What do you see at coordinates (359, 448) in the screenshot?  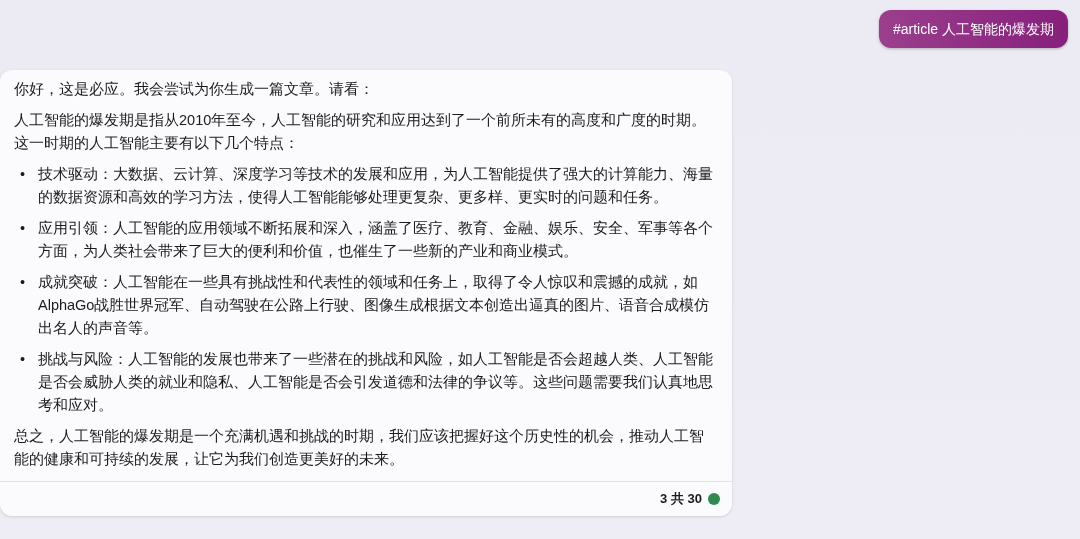 I see `paragraph: 总之，人工智能的爆发期是一个充满机遇和挑战的时期，我们应该把握好这个历史性的机会，推动人工智能的健康和可持续的发展，让它为我们创造更美好的未来。` at bounding box center [359, 448].